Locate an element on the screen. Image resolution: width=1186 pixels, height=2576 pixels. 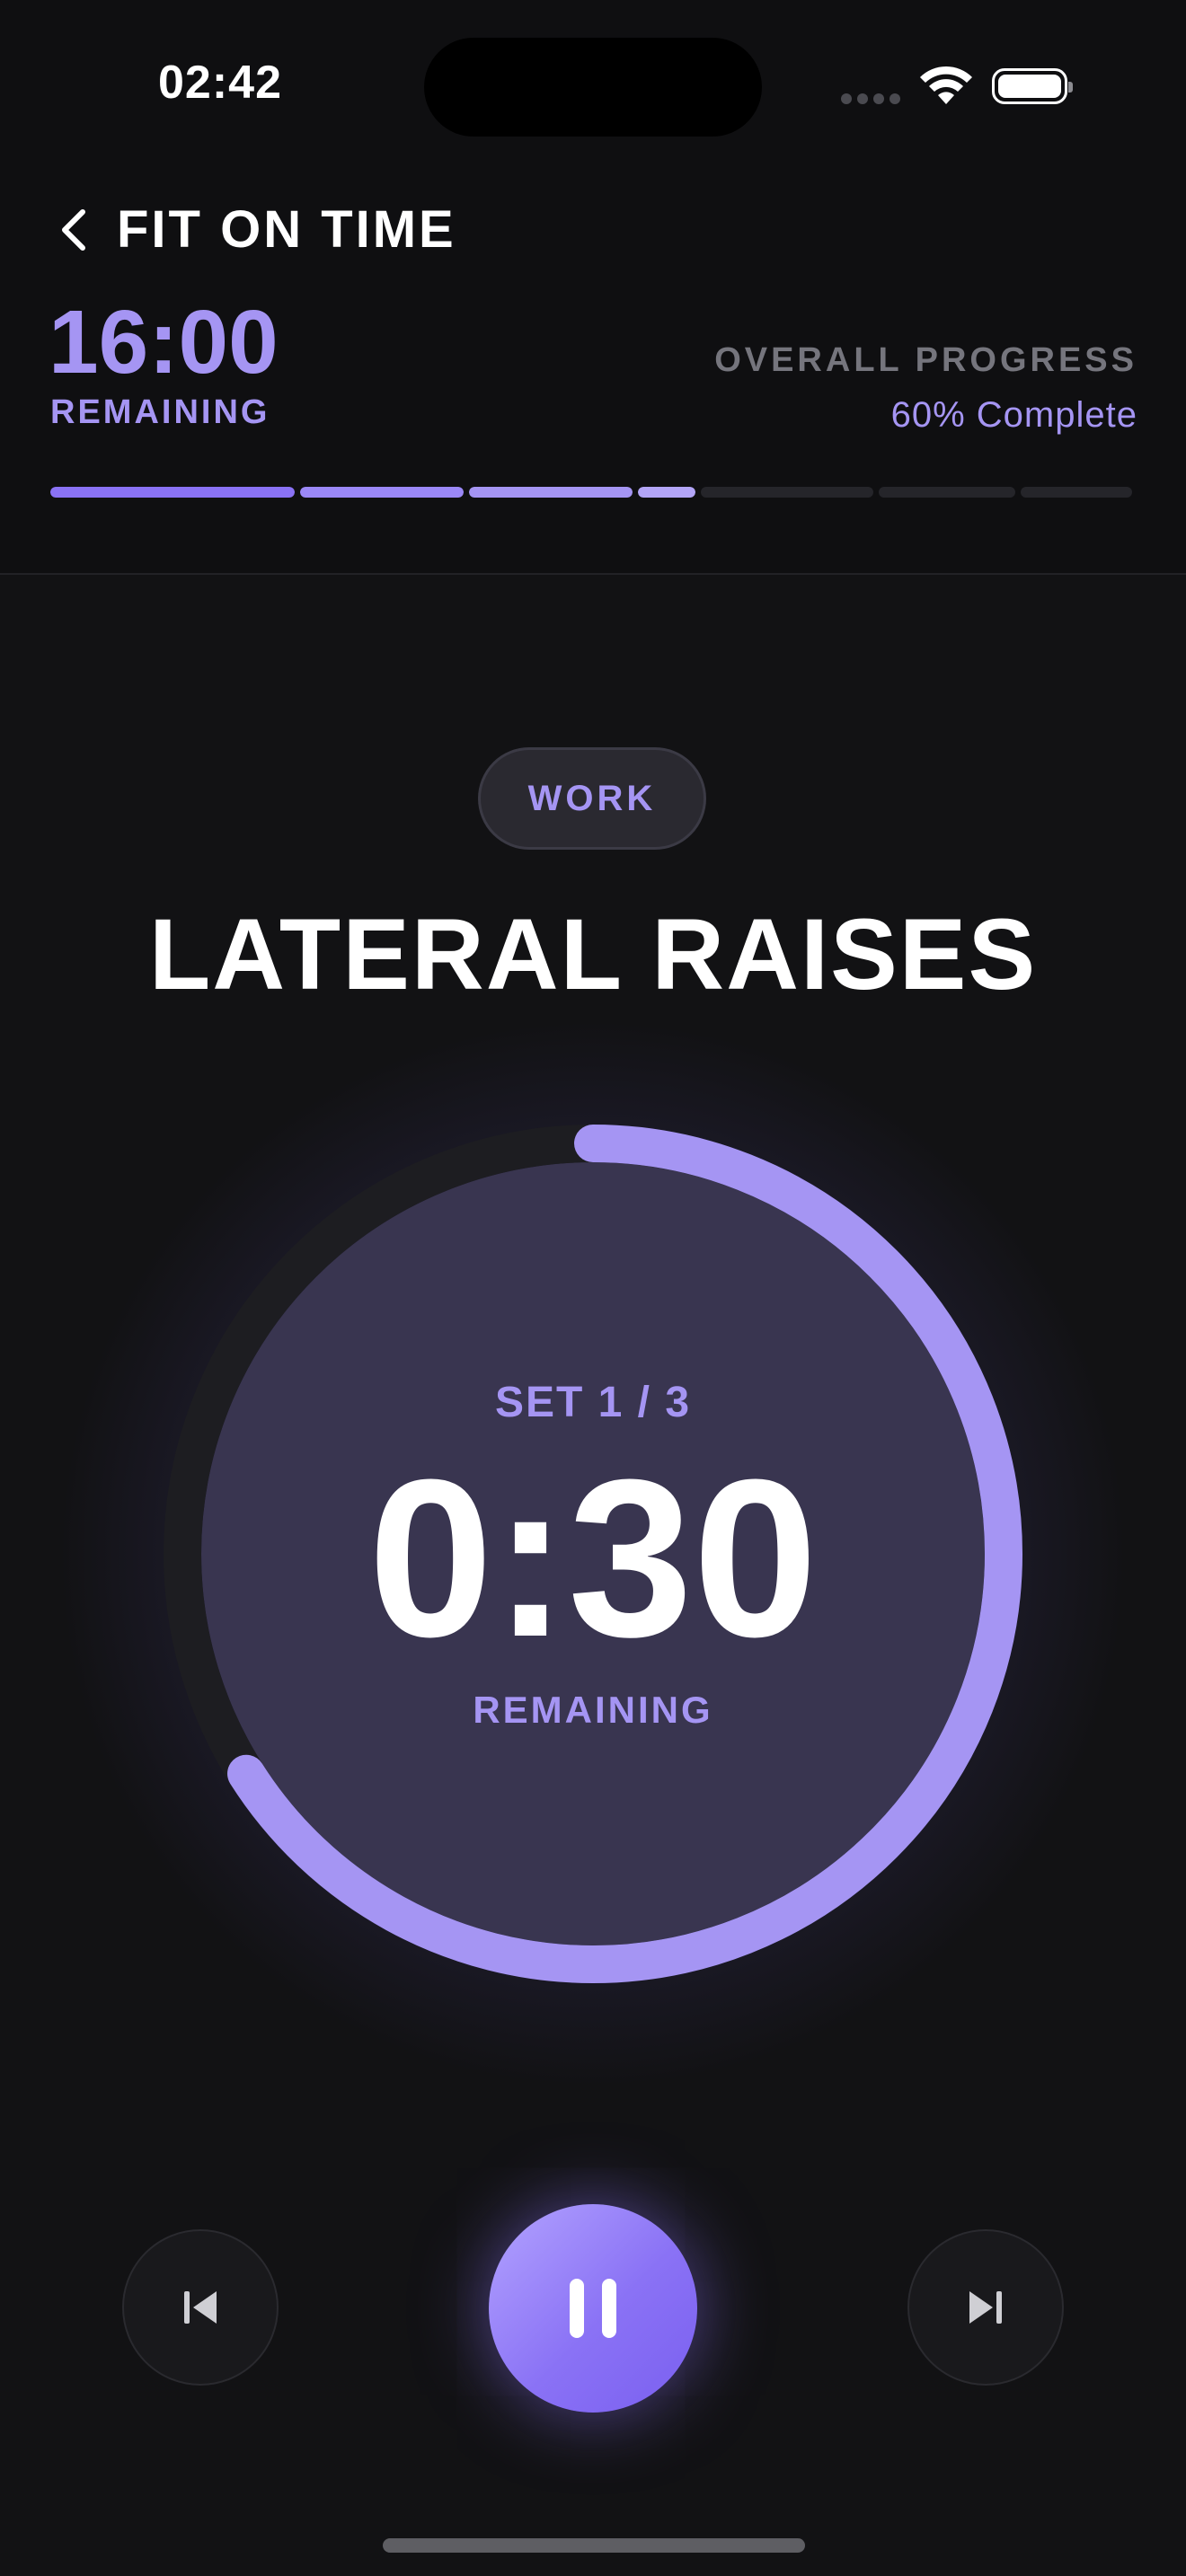
overall-progress-label: OVERALL PROGRESS is located at coordinates (925, 360).